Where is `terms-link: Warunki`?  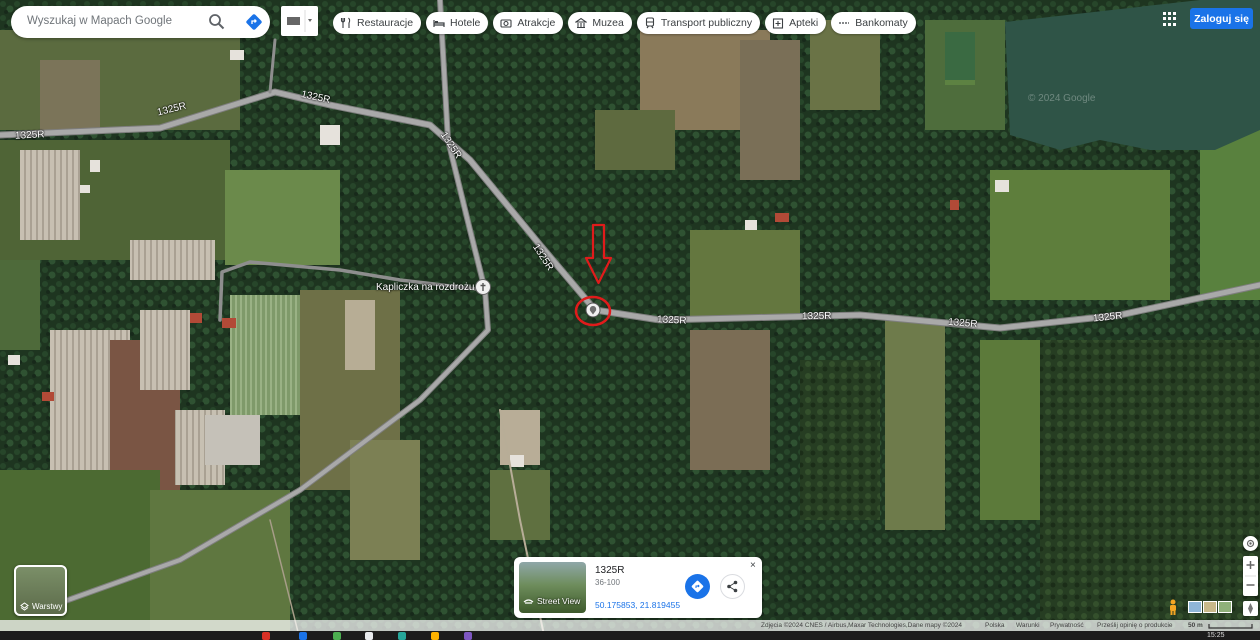
terms-link: Warunki is located at coordinates (1028, 625).